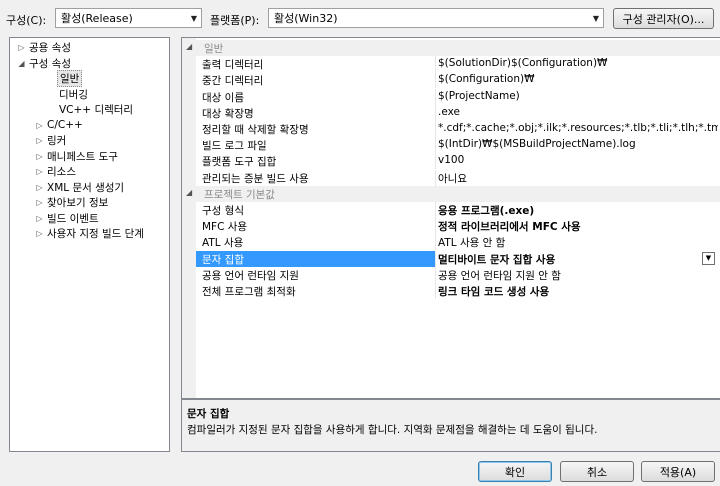 The width and height of the screenshot is (720, 486). What do you see at coordinates (208, 414) in the screenshot?
I see `description-title: 문자 집합` at bounding box center [208, 414].